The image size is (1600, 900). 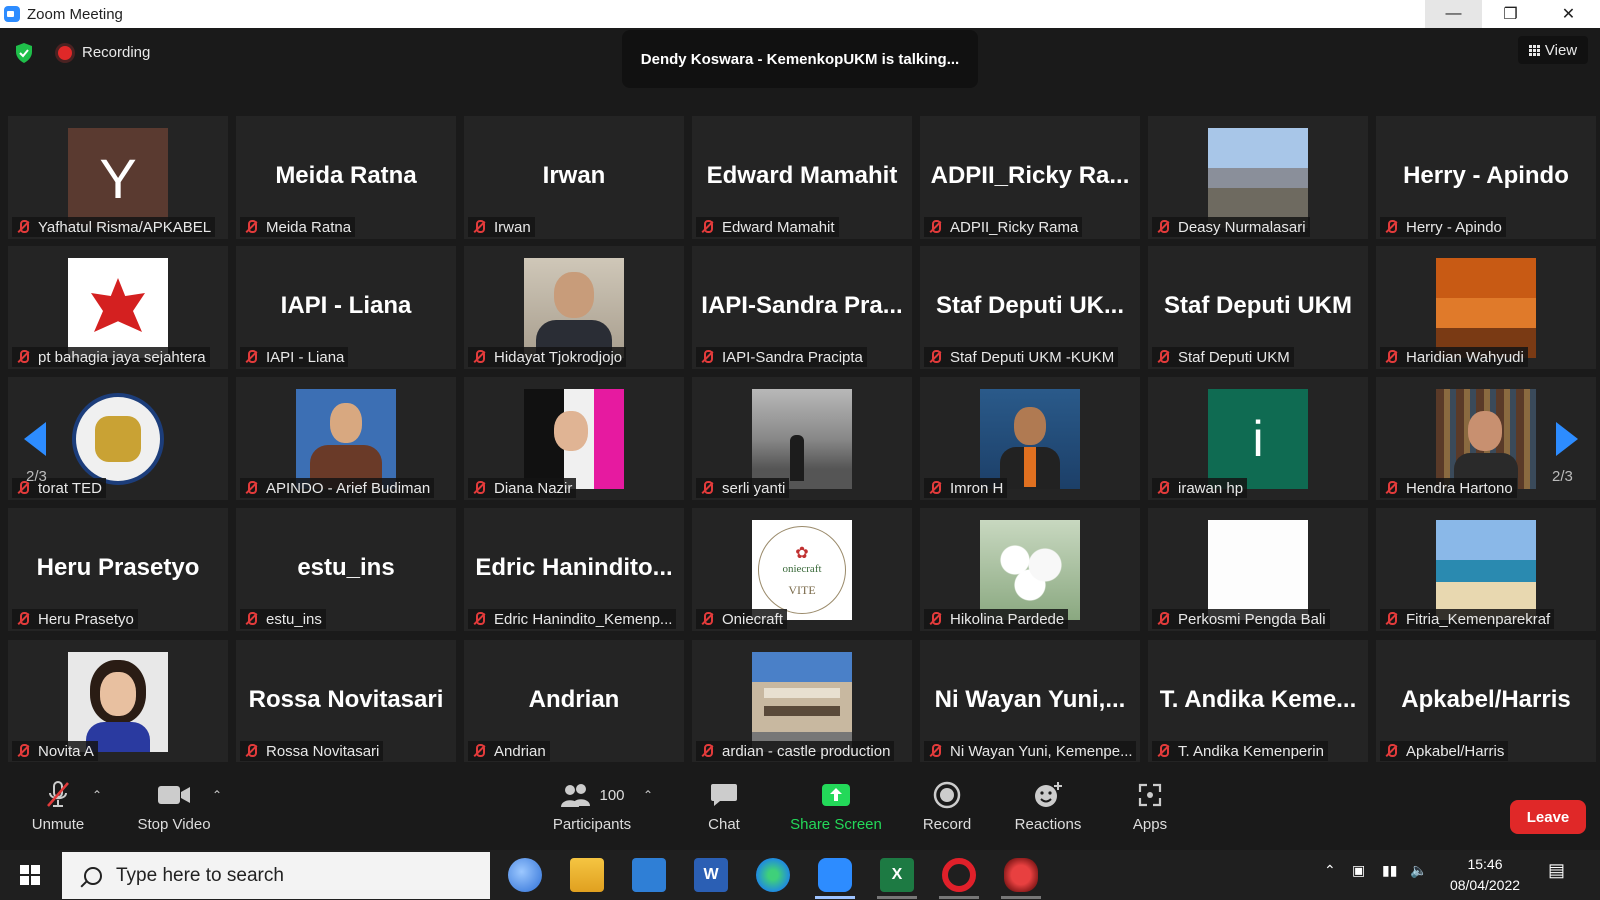 What do you see at coordinates (75, 14) in the screenshot?
I see `window-title: Zoom Meeting` at bounding box center [75, 14].